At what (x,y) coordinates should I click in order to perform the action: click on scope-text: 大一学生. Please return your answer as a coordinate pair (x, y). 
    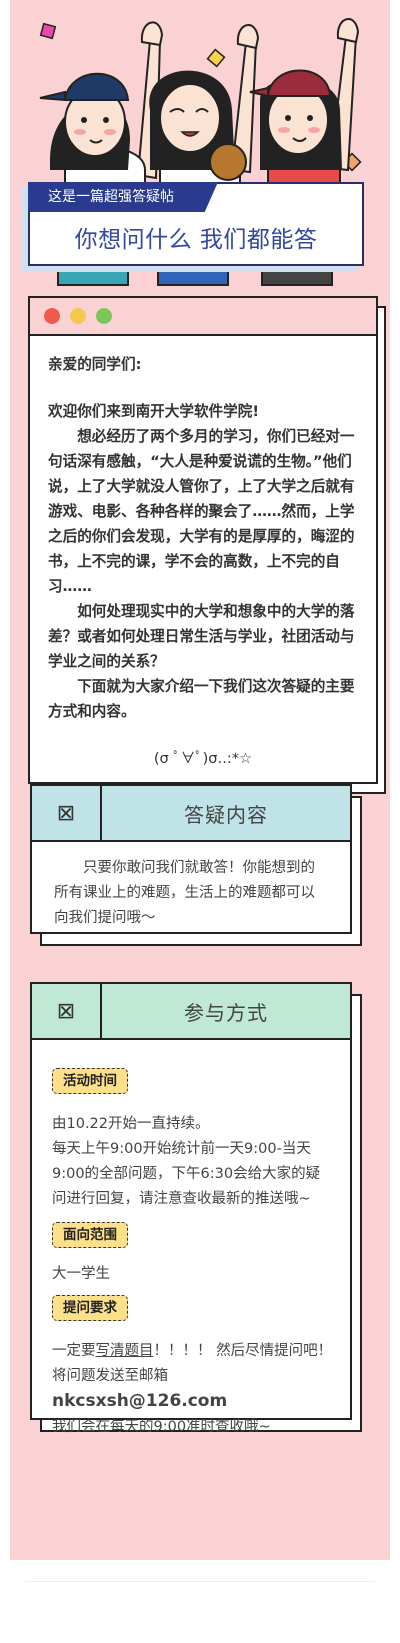
    Looking at the image, I should click on (81, 1274).